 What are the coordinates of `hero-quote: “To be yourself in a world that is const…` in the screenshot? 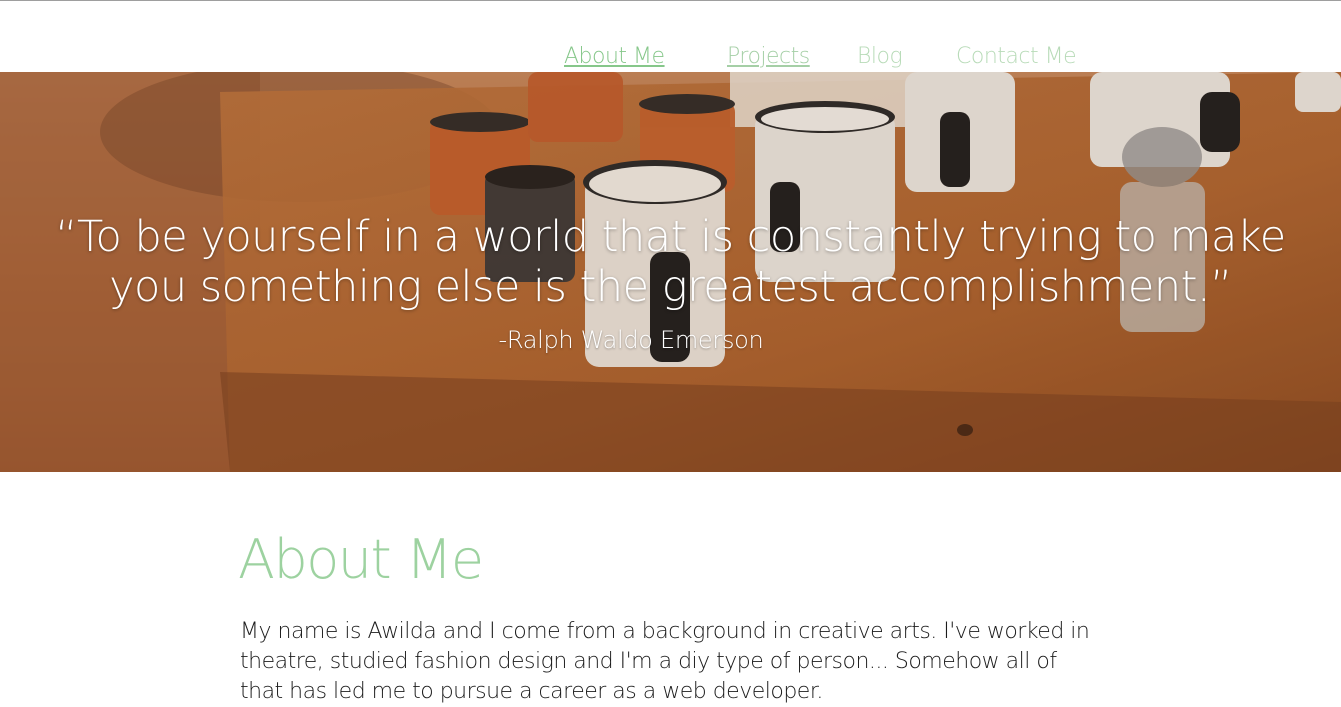 It's located at (670, 262).